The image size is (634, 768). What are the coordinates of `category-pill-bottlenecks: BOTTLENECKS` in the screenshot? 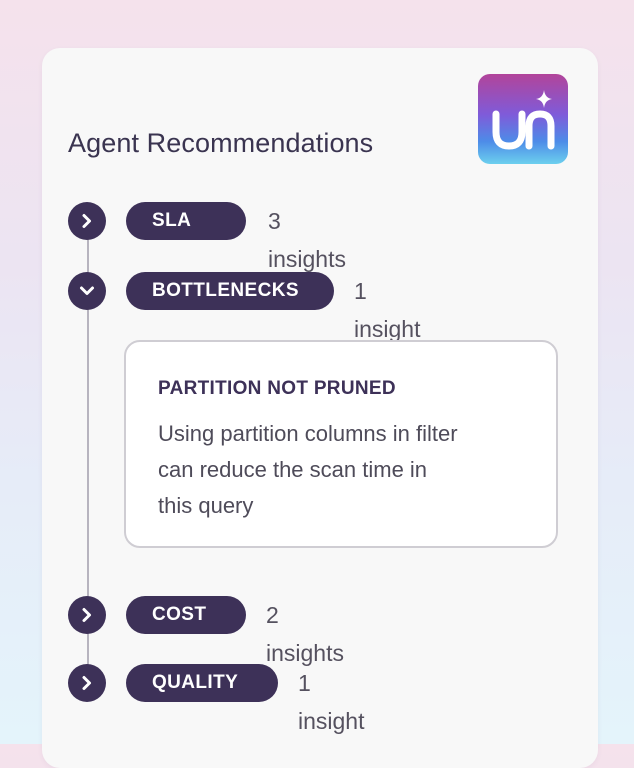 It's located at (230, 291).